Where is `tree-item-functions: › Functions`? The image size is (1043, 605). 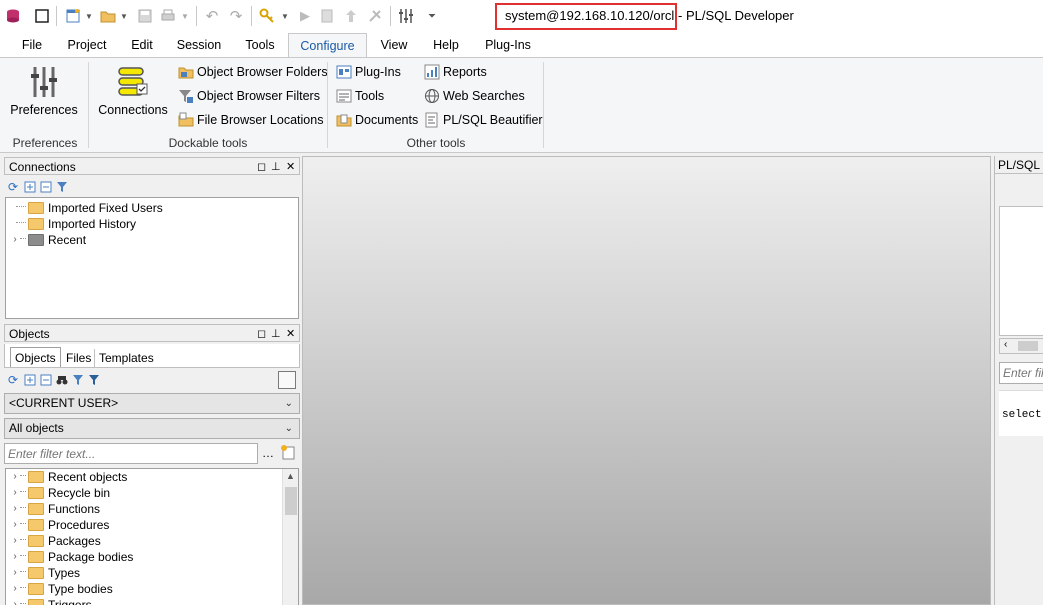 tree-item-functions: › Functions is located at coordinates (55, 509).